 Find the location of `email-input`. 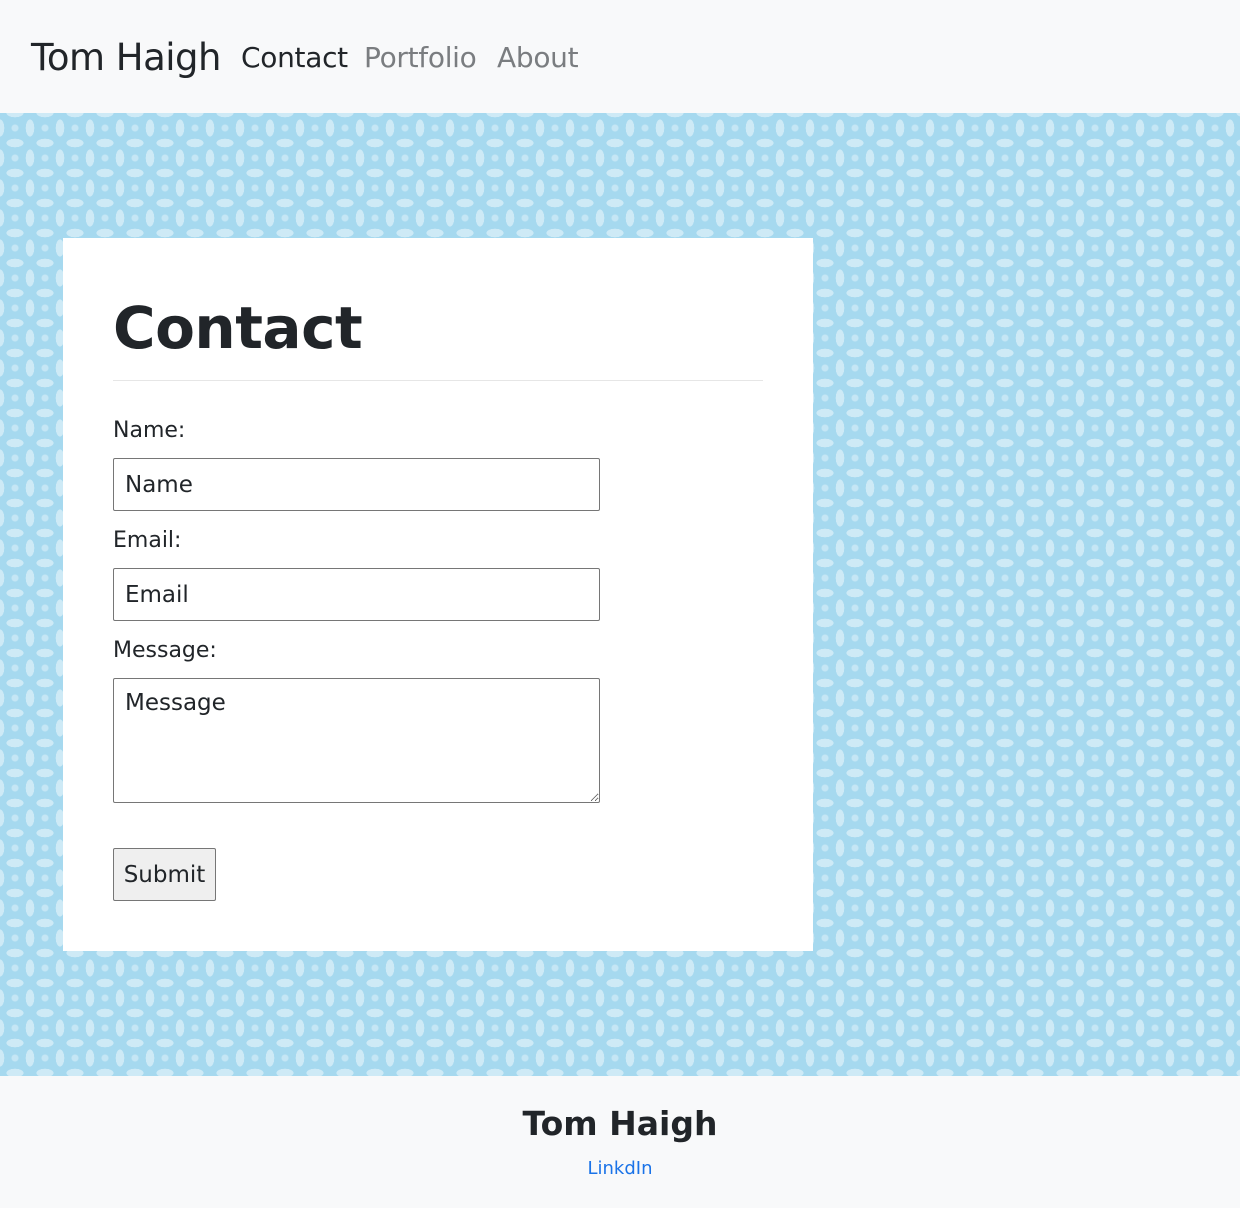

email-input is located at coordinates (356, 594).